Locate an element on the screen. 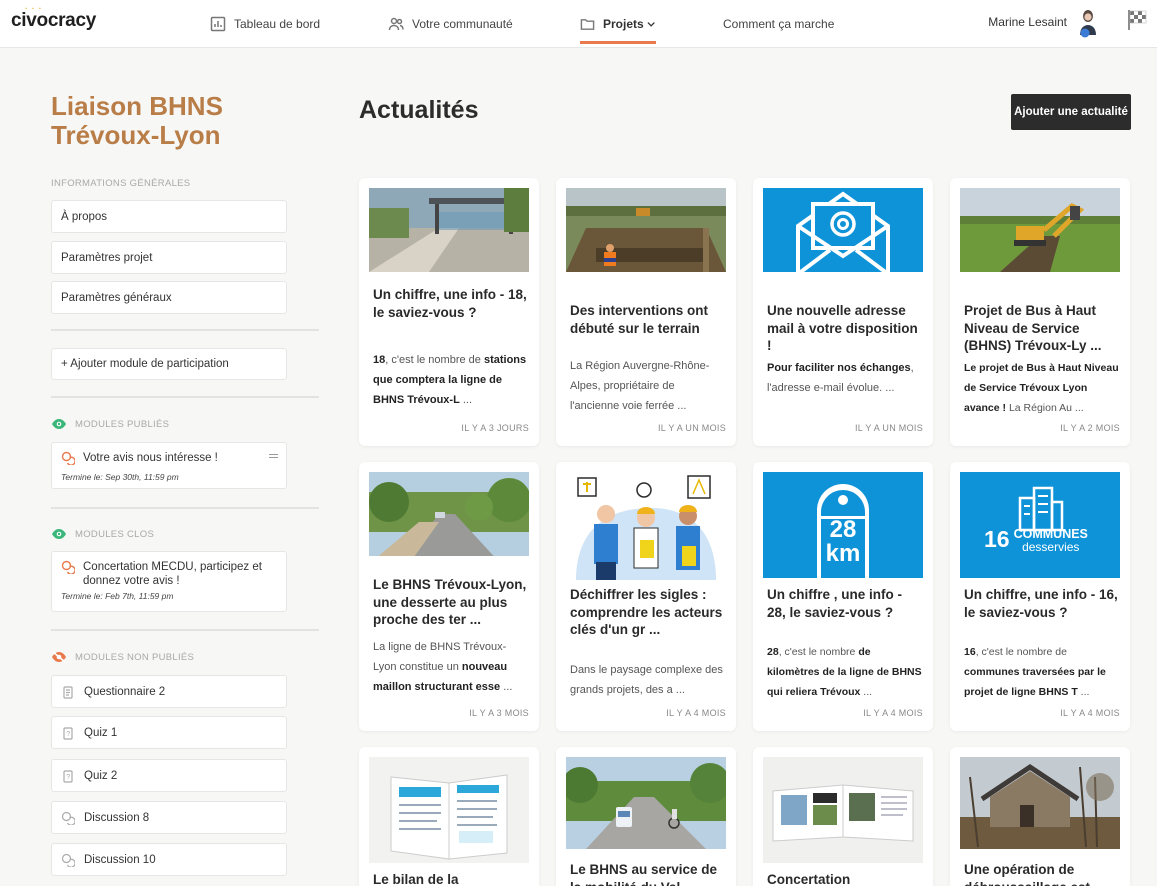  tile-number: 28 is located at coordinates (843, 529).